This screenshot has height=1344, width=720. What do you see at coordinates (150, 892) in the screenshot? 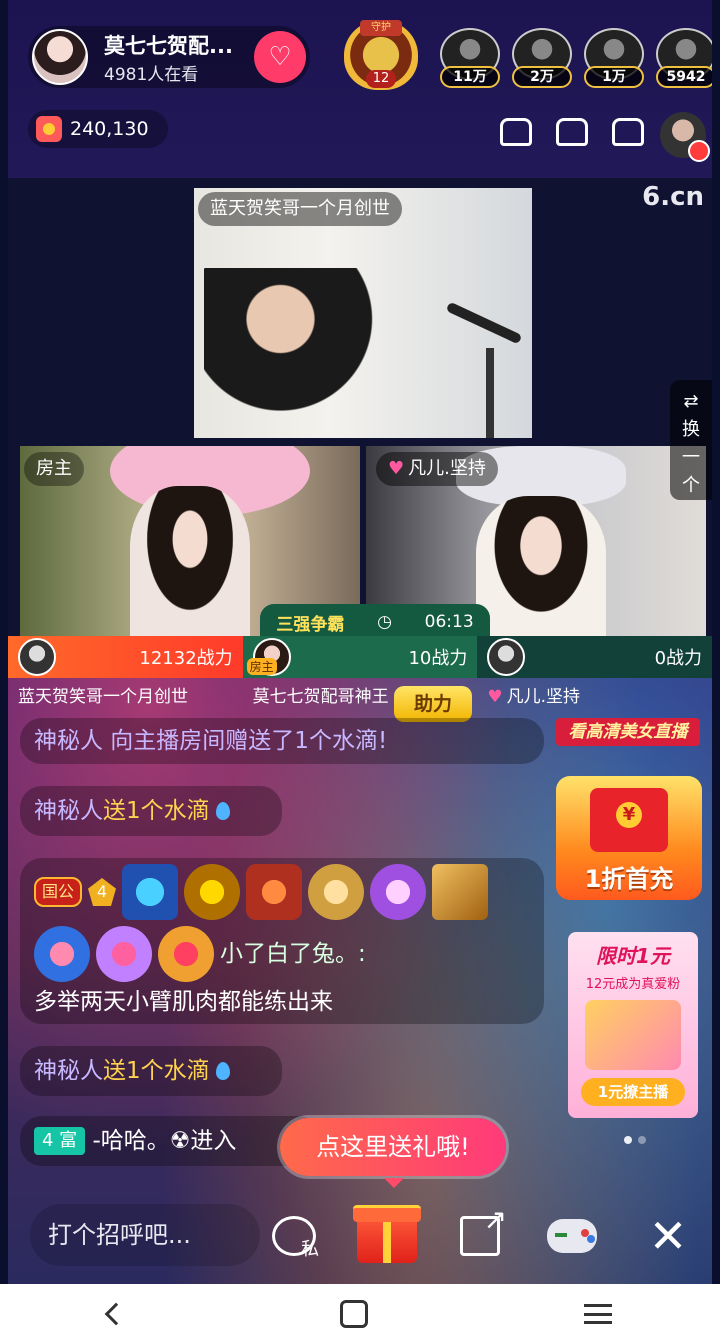
I see `star-badge-icon` at bounding box center [150, 892].